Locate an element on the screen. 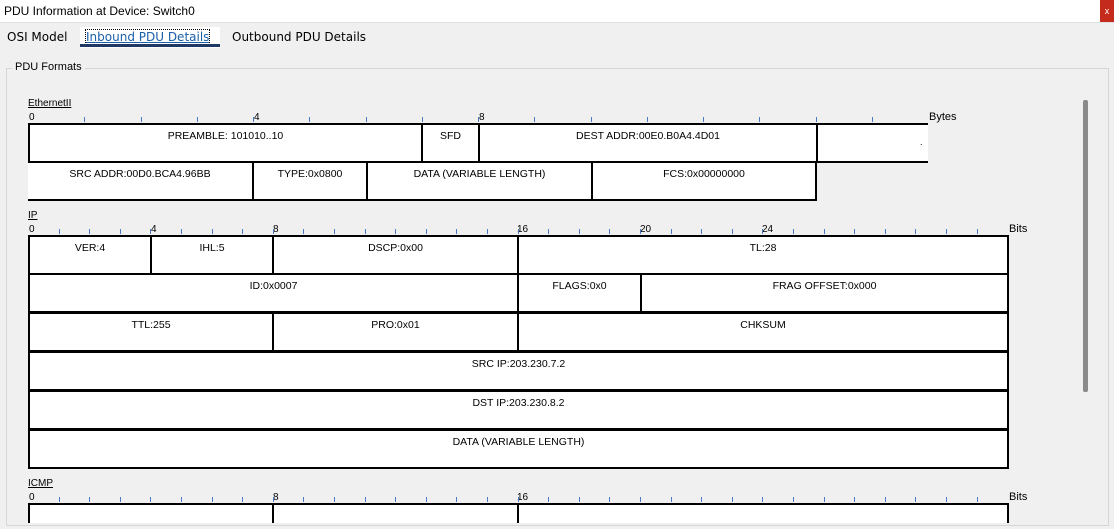 The height and width of the screenshot is (529, 1114). field-src-addr: SRC ADDR:00D0.BCA4.96BB is located at coordinates (141, 181).